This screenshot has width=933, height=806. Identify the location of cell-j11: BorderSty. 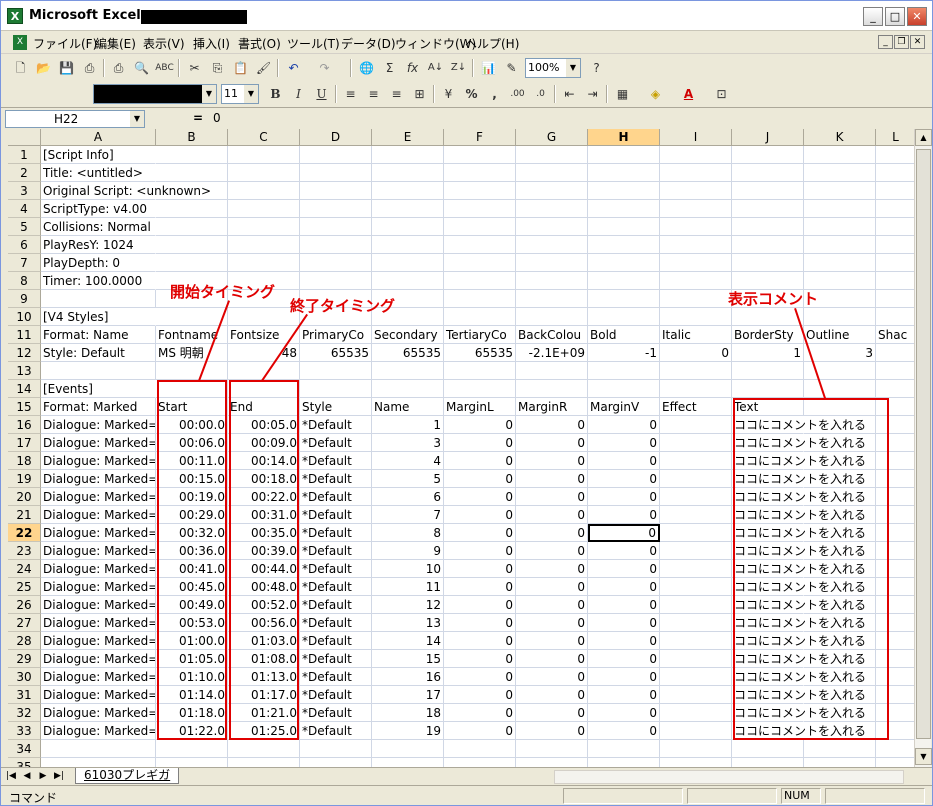
(768, 335).